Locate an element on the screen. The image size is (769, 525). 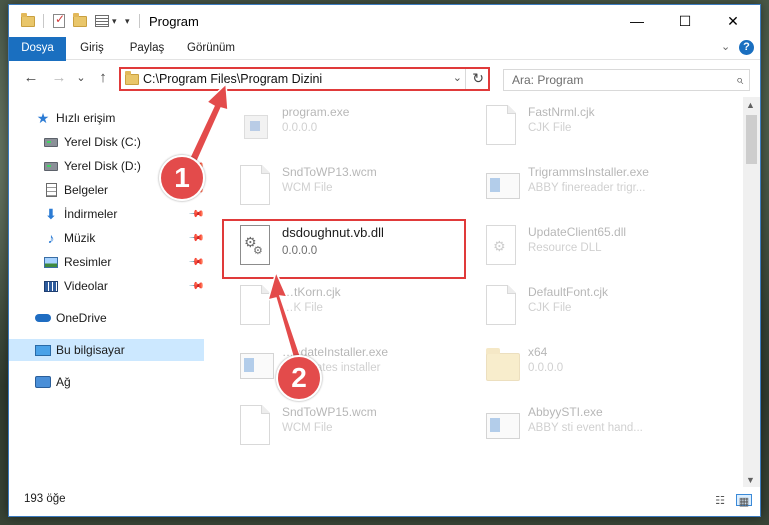
document-icon is located at coordinates (51, 190).